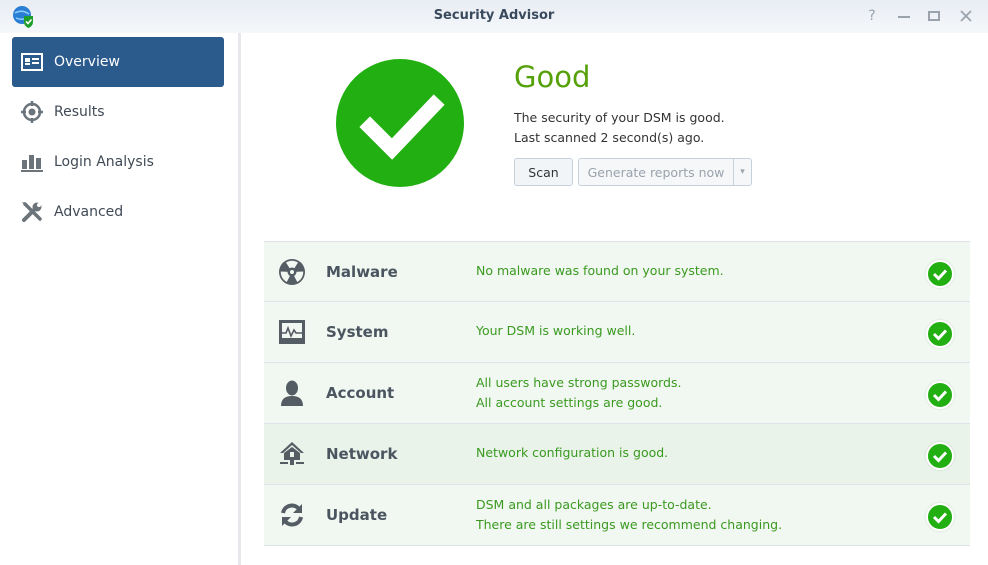 The width and height of the screenshot is (988, 565). What do you see at coordinates (594, 504) in the screenshot?
I see `check-description-line: DSM and all packages are up-to-date.` at bounding box center [594, 504].